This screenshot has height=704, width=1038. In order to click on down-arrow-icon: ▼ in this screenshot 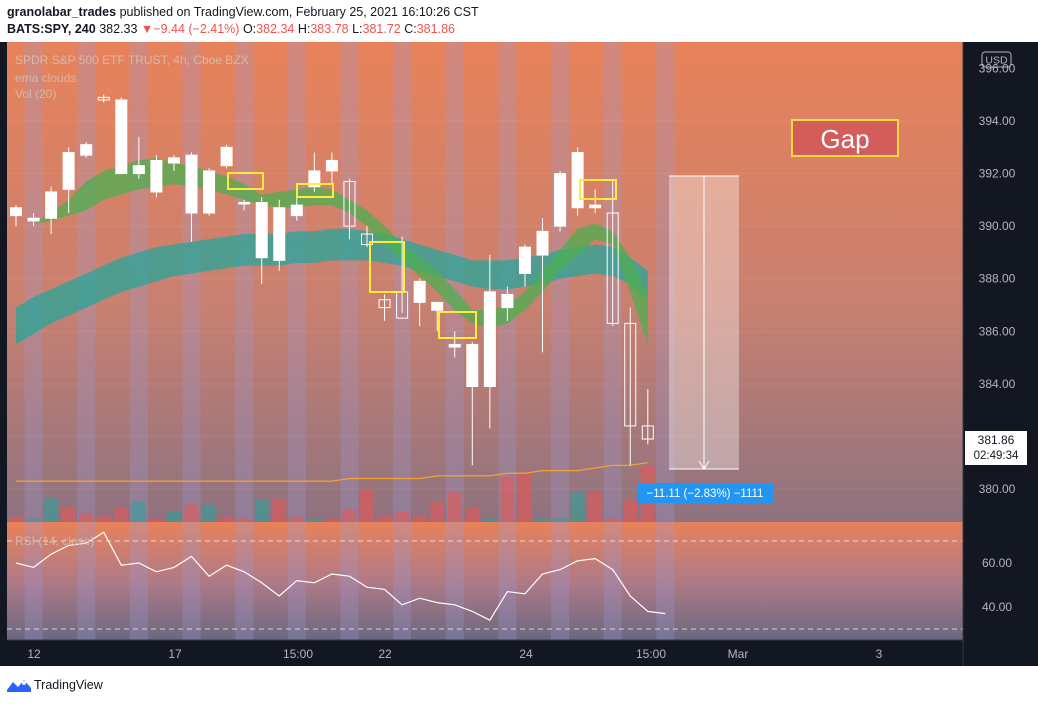, I will do `click(147, 29)`.